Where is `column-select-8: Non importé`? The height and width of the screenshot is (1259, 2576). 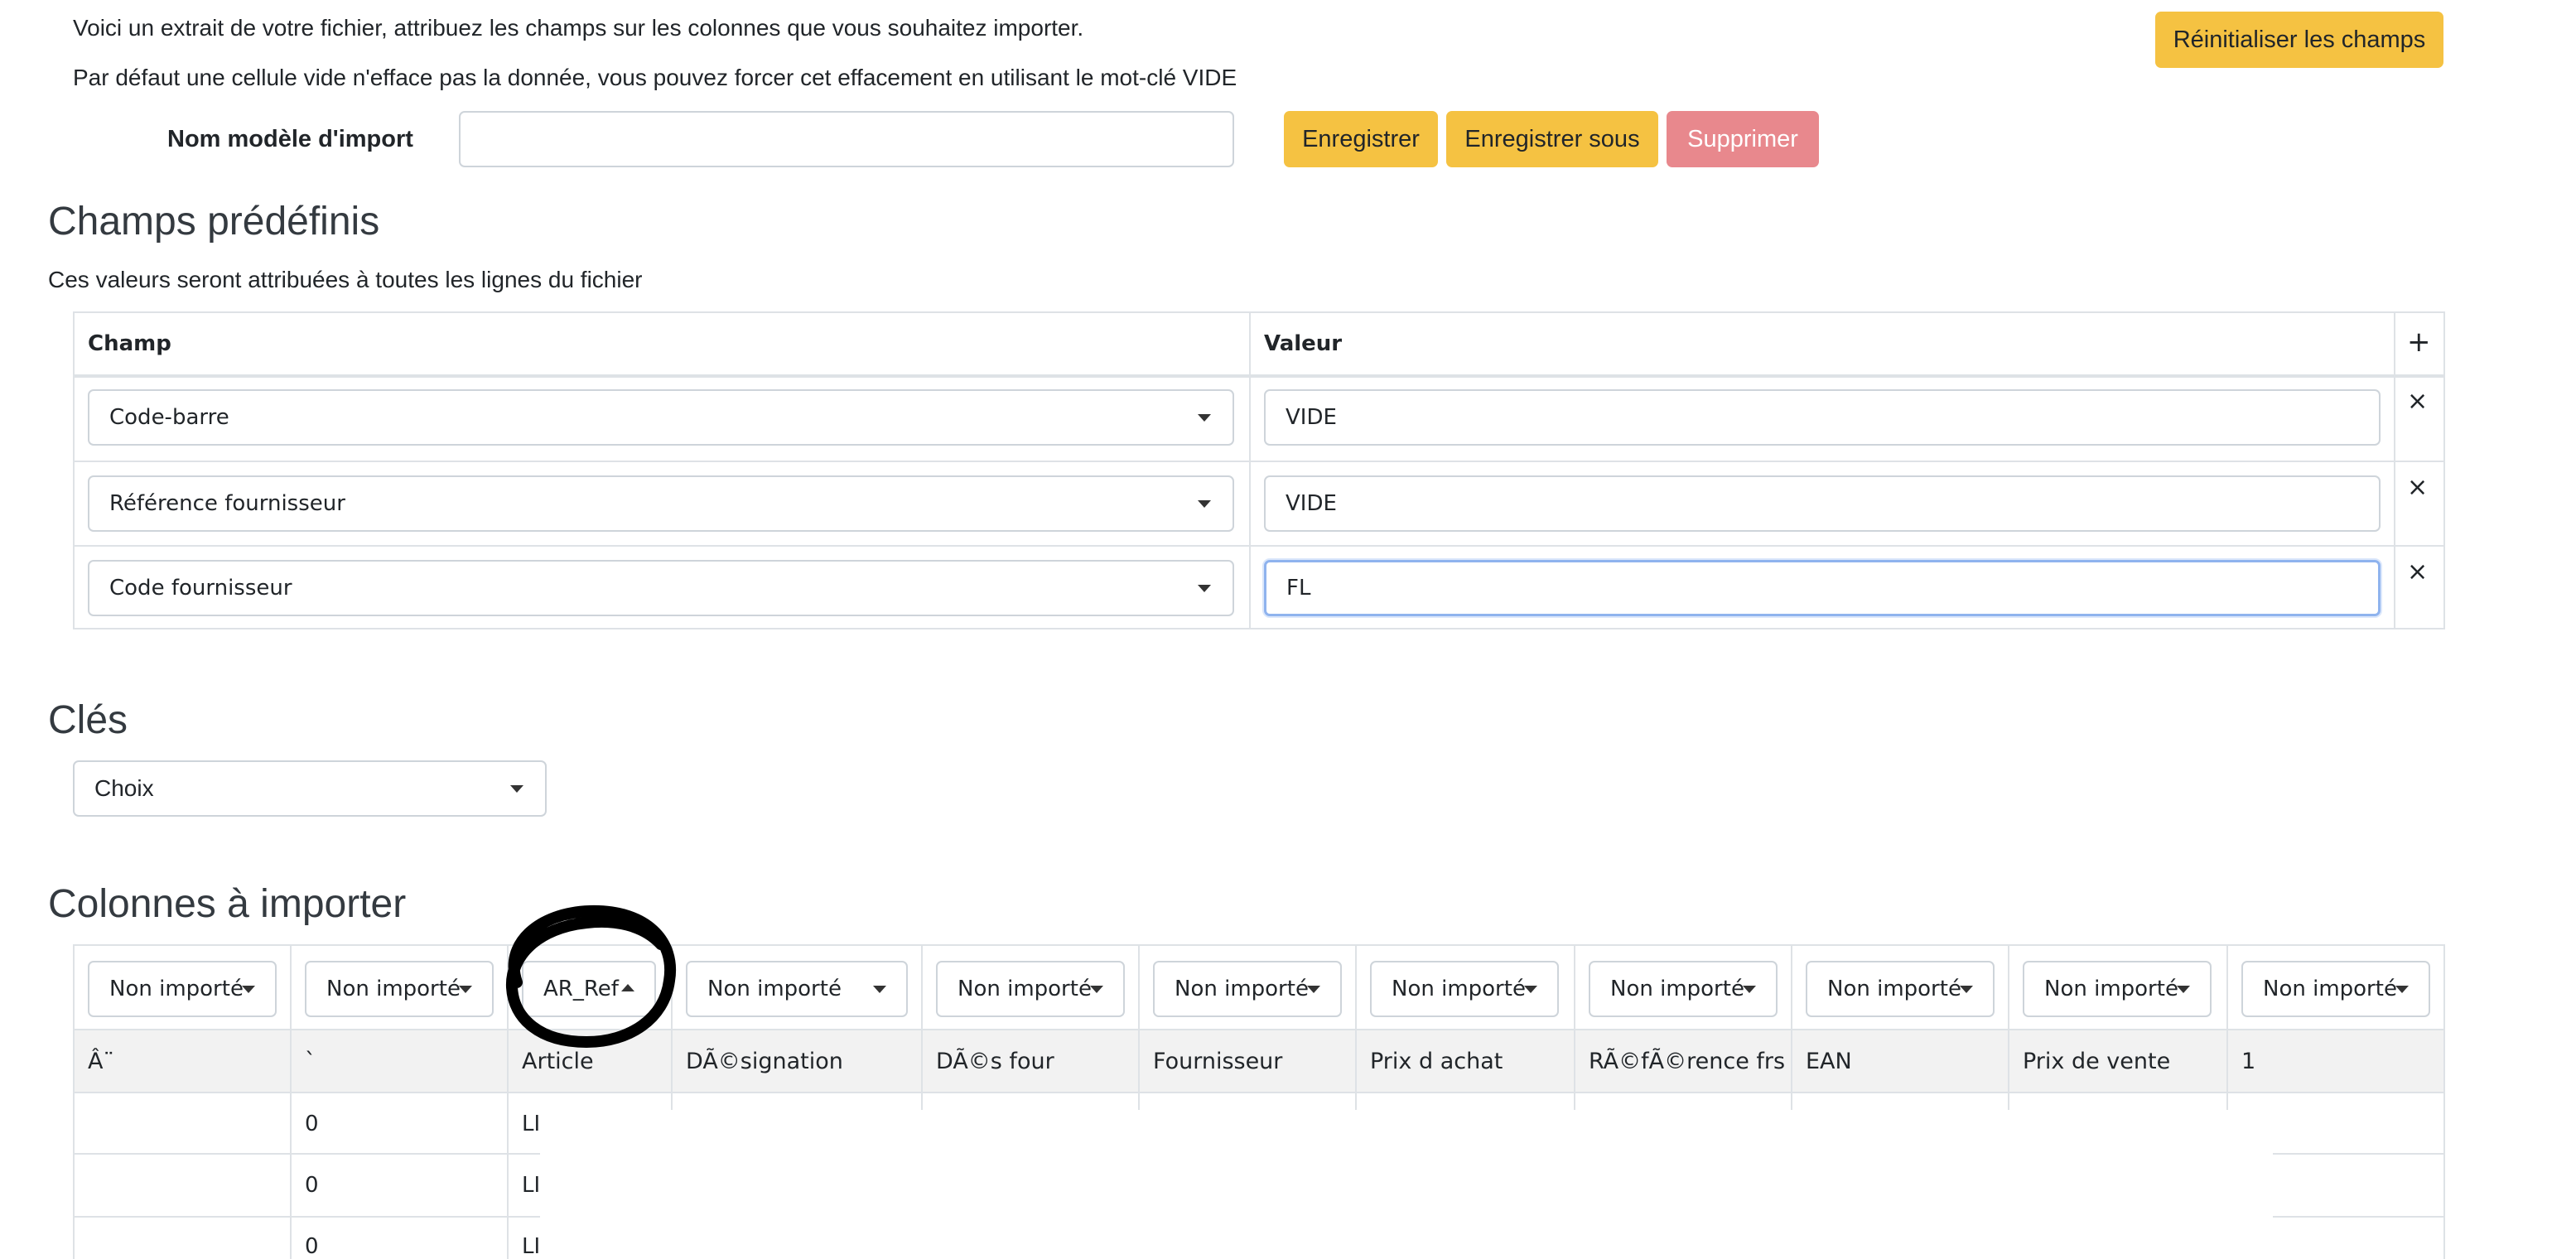
column-select-8: Non importé is located at coordinates (1683, 989).